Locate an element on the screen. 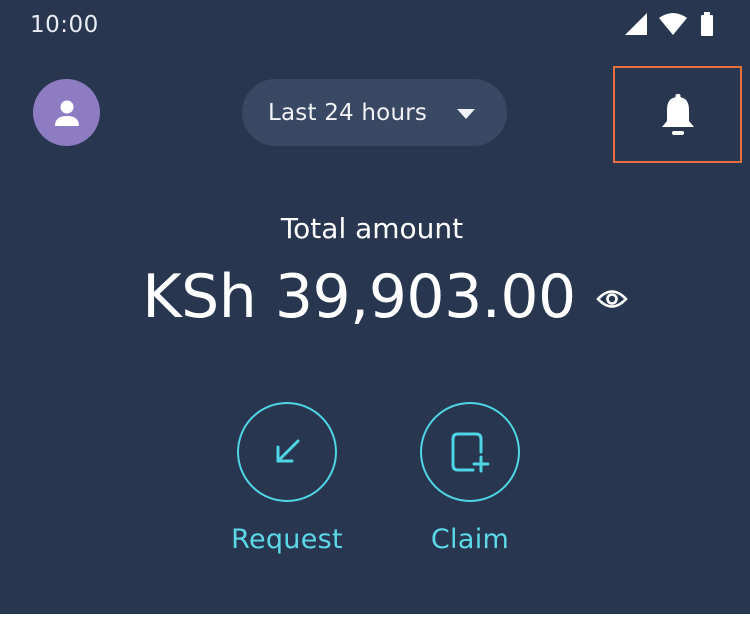 The image size is (750, 618). square-plus-icon is located at coordinates (470, 452).